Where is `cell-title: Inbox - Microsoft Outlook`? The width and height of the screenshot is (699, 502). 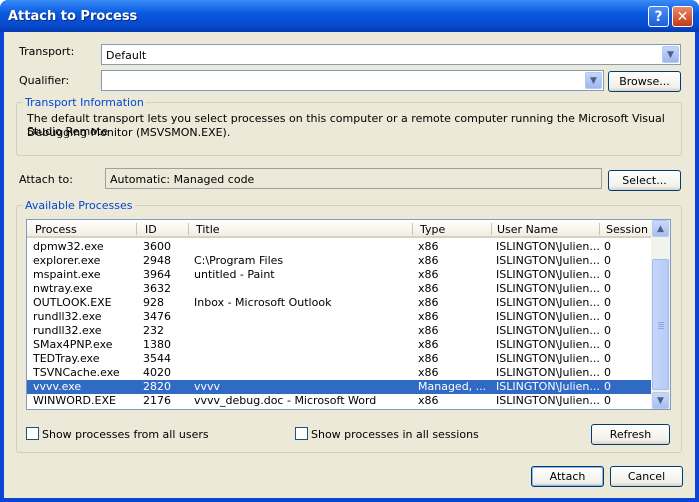
cell-title: Inbox - Microsoft Outlook is located at coordinates (263, 302).